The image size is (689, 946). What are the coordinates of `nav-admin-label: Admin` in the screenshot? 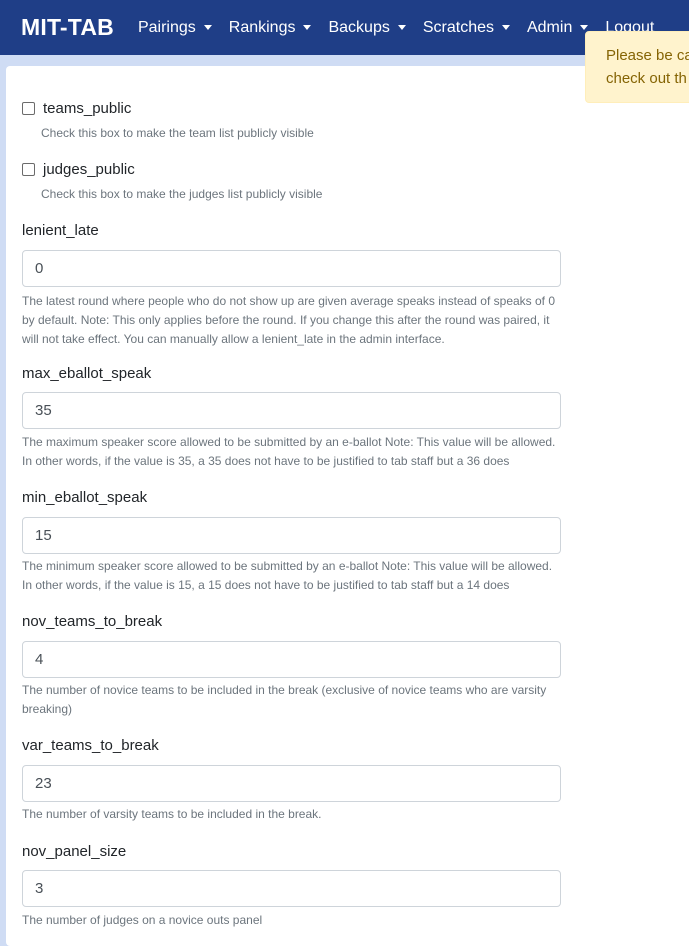 It's located at (549, 27).